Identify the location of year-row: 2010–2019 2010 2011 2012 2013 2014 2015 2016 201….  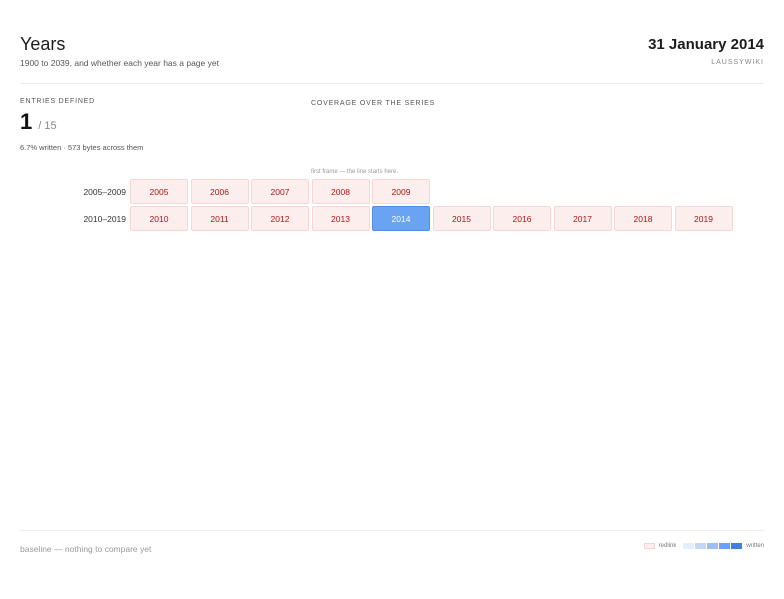
(377, 218).